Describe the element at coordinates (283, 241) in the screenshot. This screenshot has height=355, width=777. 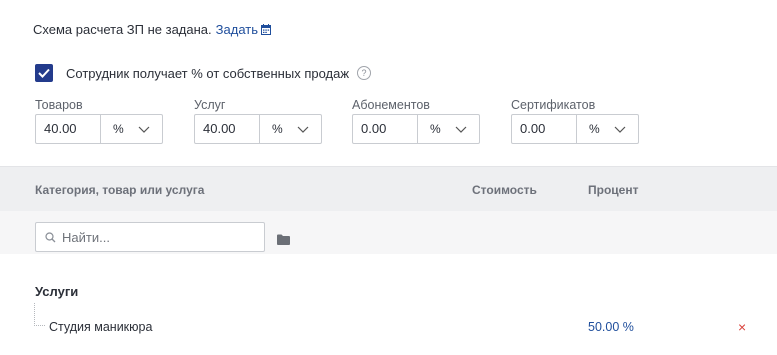
I see `folder-icon` at that location.